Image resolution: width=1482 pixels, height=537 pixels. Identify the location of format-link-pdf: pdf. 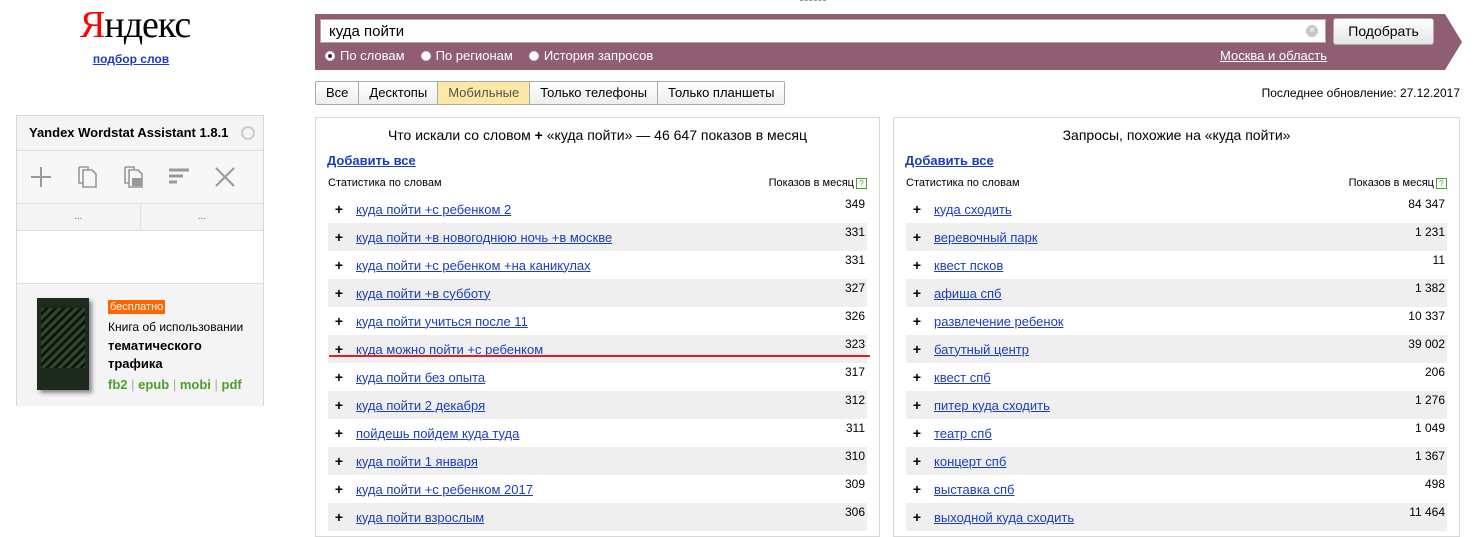
(232, 384).